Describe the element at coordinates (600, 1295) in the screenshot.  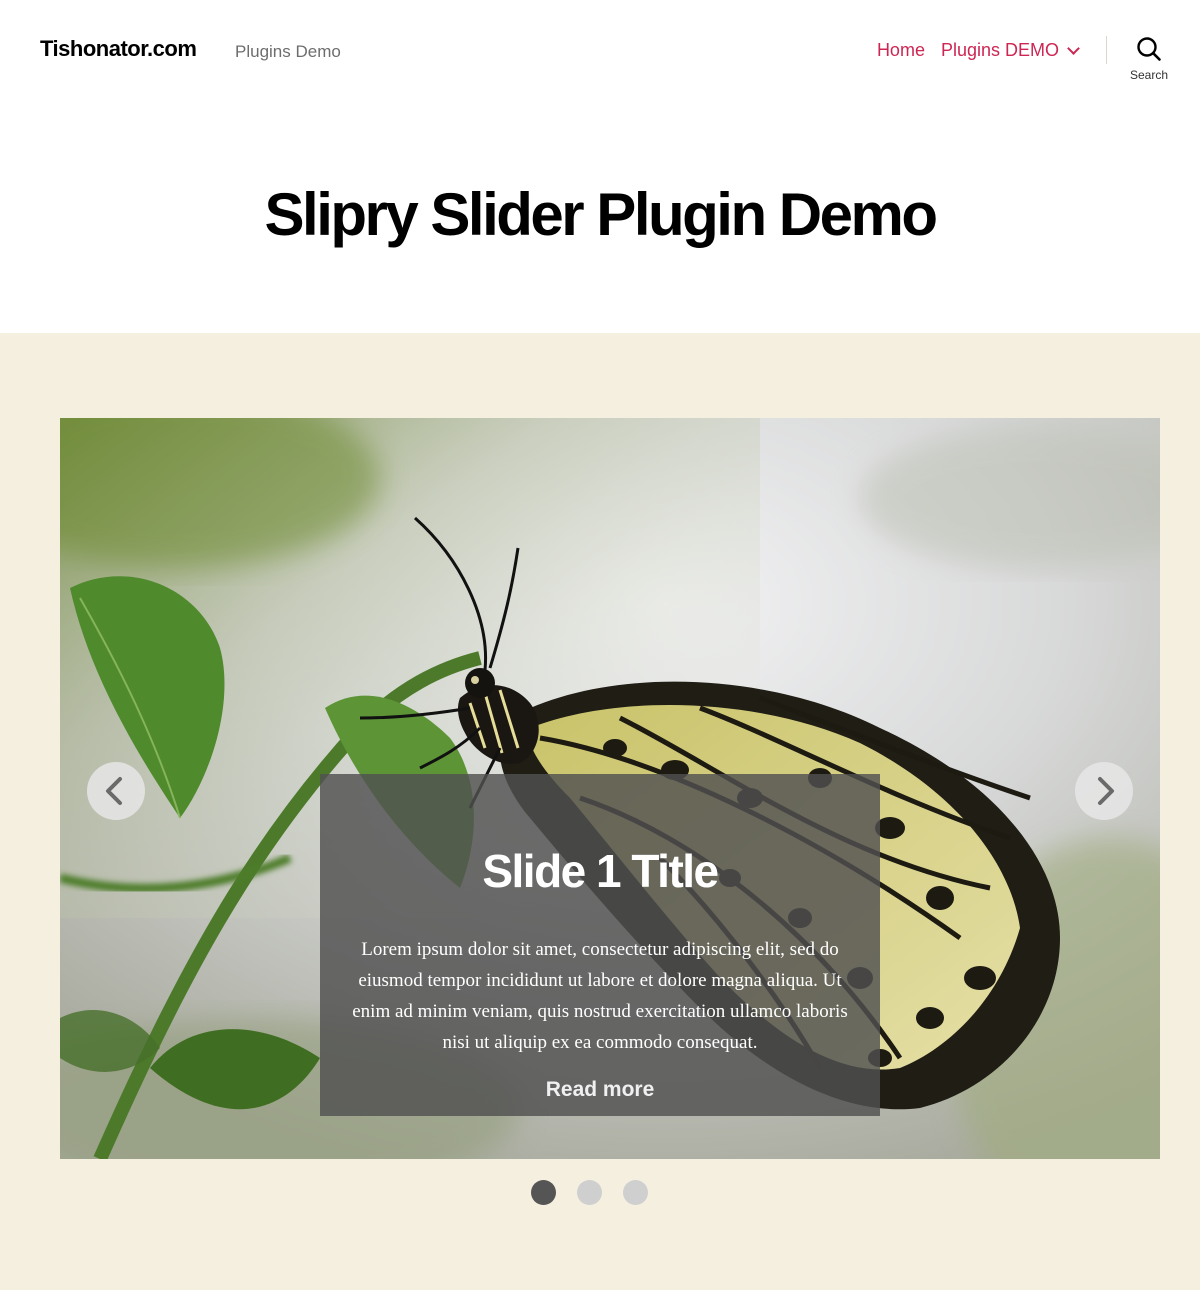
I see `footer-gap` at that location.